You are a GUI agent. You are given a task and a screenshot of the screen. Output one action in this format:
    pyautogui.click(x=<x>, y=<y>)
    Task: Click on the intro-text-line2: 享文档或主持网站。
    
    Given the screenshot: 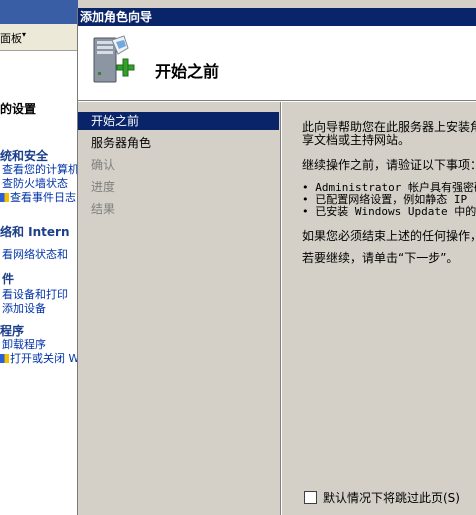 What is the action you would take?
    pyautogui.click(x=356, y=140)
    